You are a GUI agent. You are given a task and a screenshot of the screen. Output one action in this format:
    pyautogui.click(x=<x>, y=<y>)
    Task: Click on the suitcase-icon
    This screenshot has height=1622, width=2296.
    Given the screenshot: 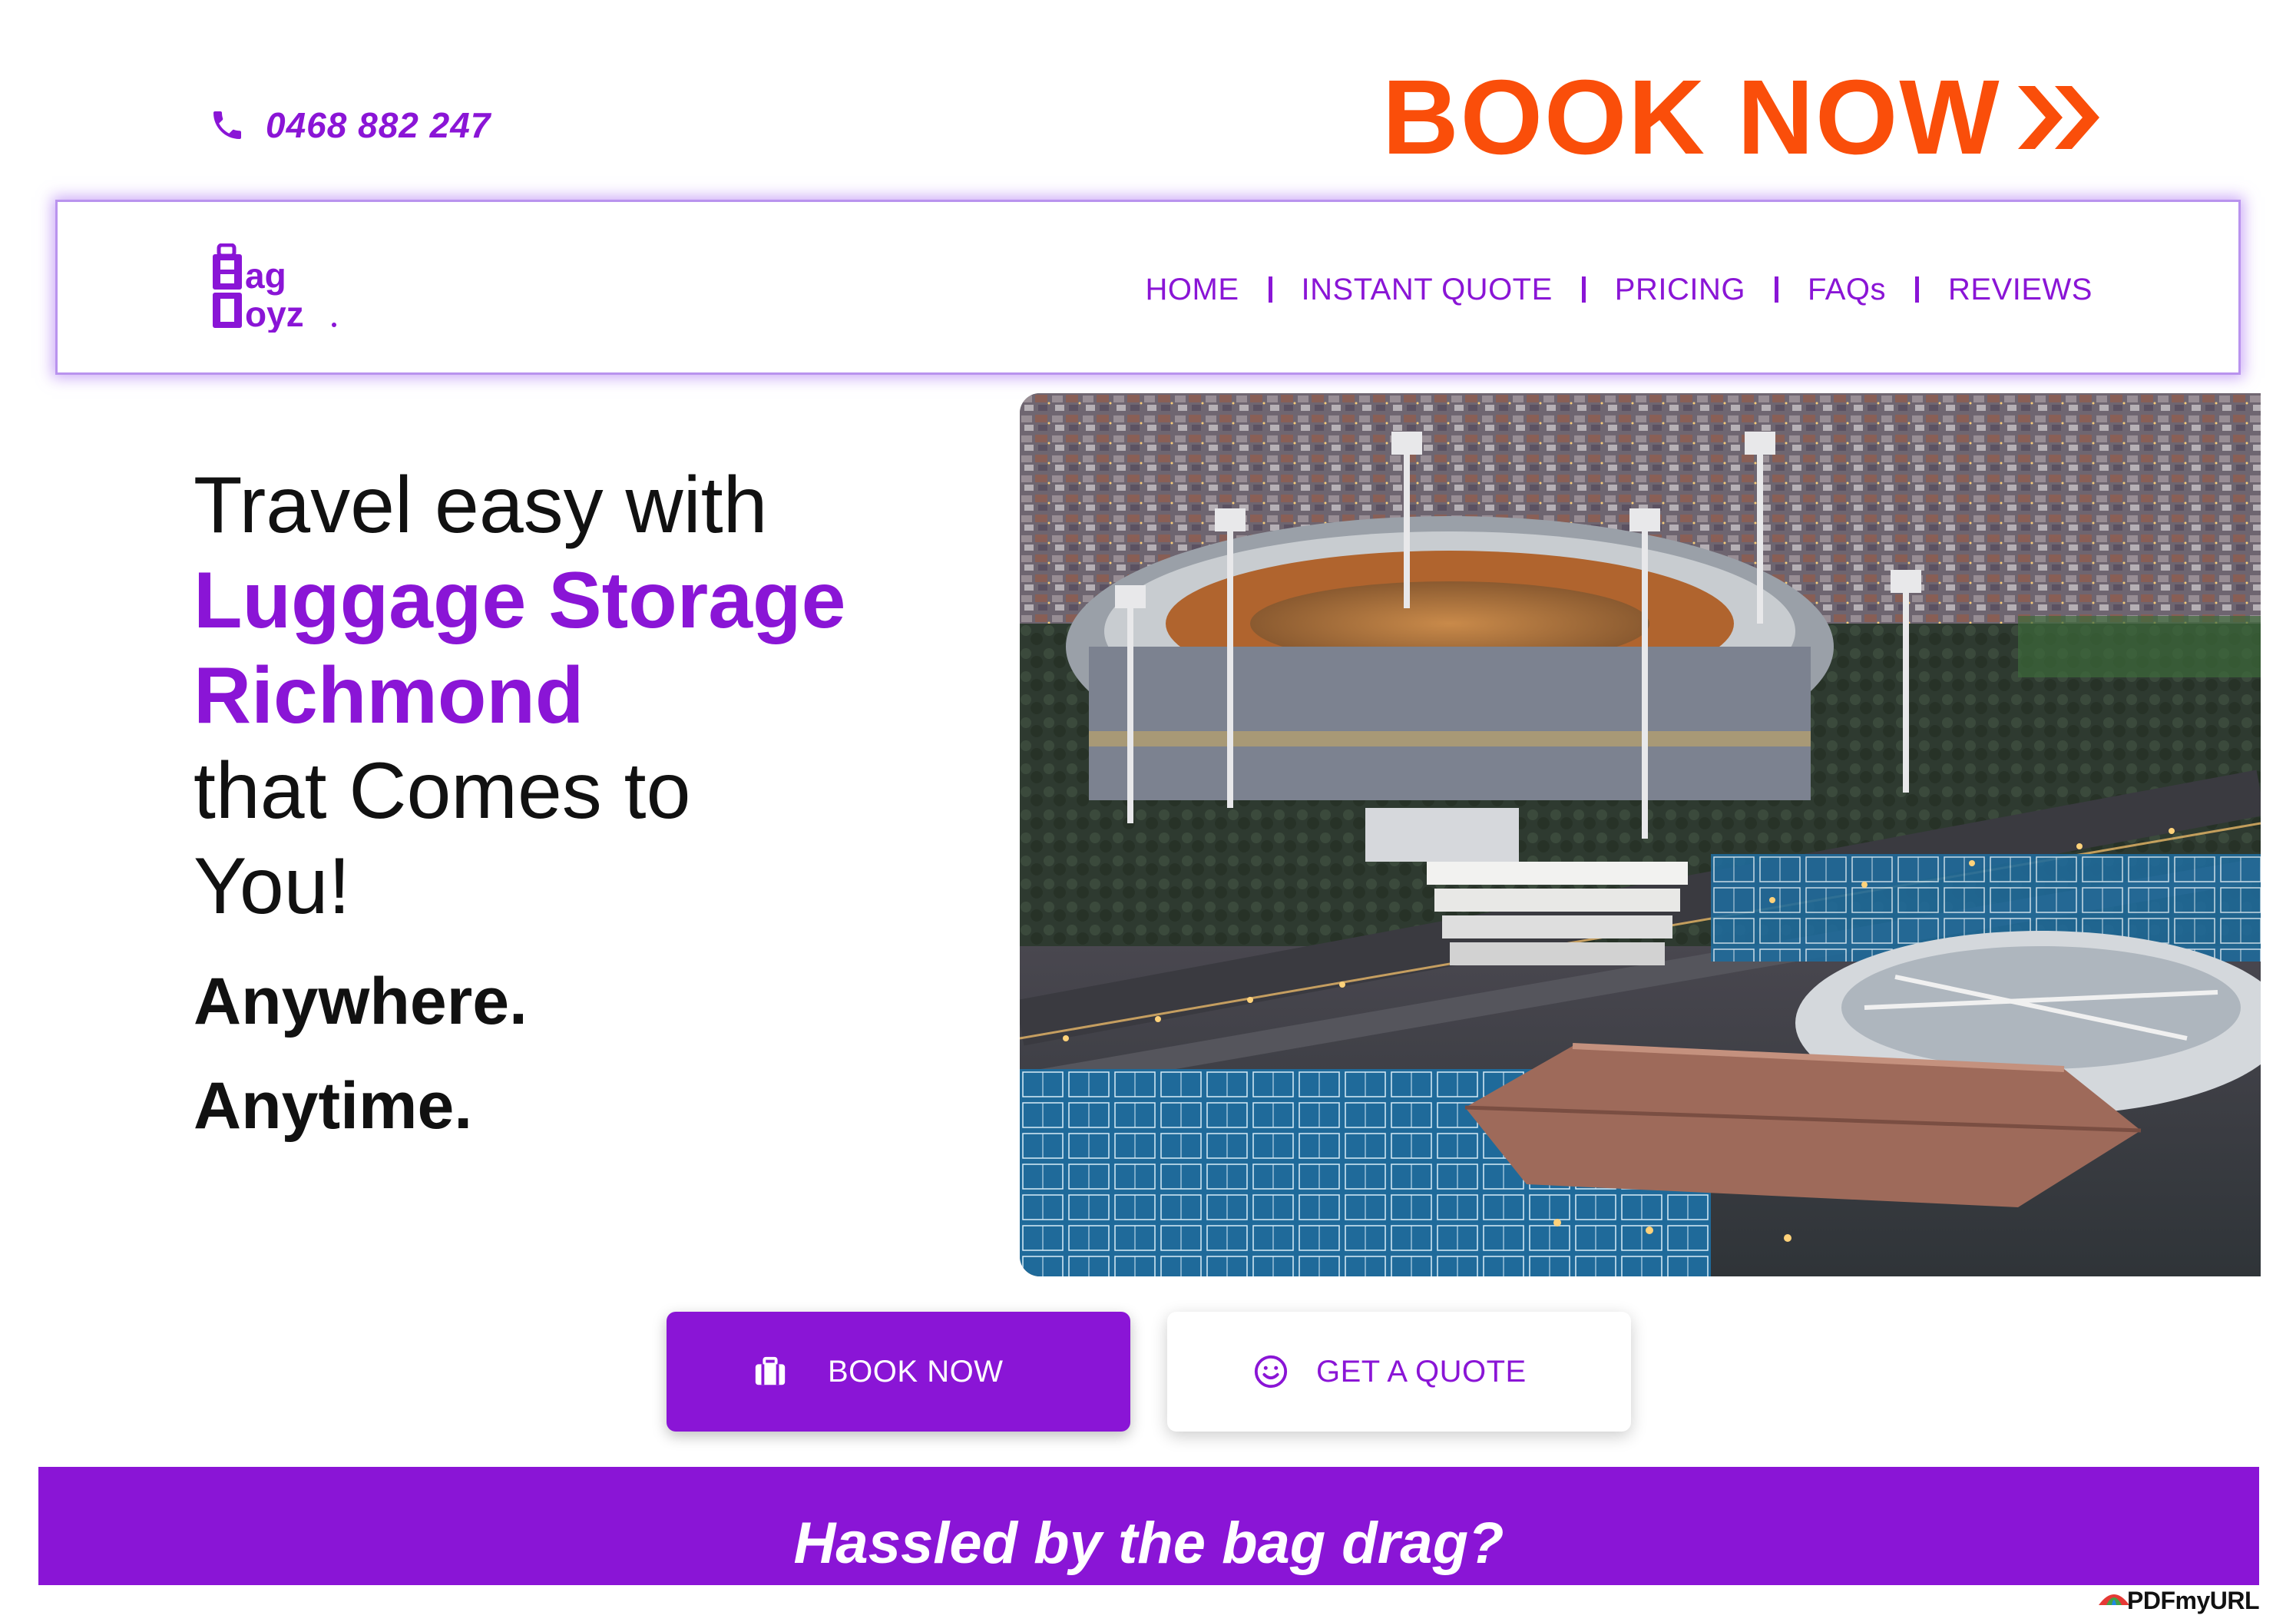 What is the action you would take?
    pyautogui.click(x=770, y=1370)
    